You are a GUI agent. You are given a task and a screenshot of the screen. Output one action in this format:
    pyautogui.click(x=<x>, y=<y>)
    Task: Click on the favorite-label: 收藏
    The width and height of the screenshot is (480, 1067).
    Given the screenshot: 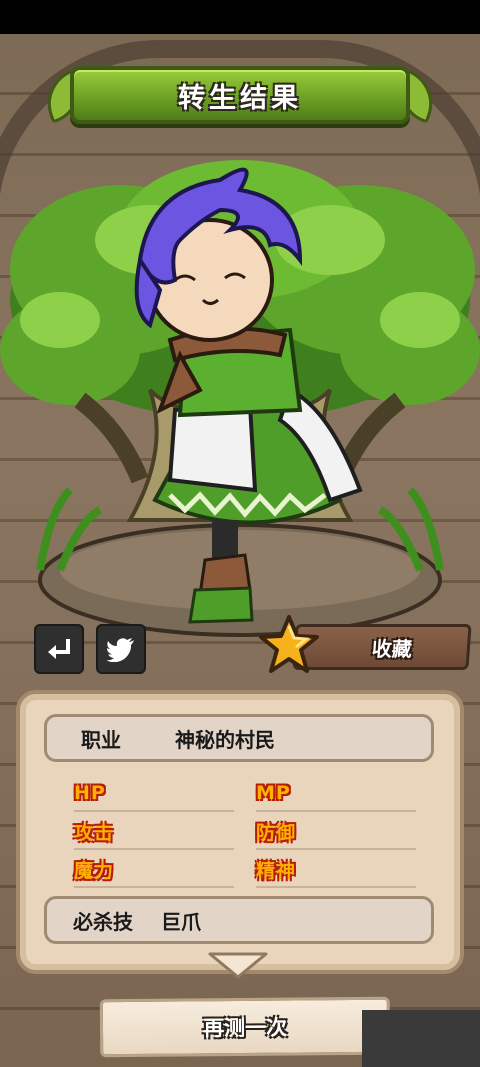 What is the action you would take?
    pyautogui.click(x=392, y=648)
    